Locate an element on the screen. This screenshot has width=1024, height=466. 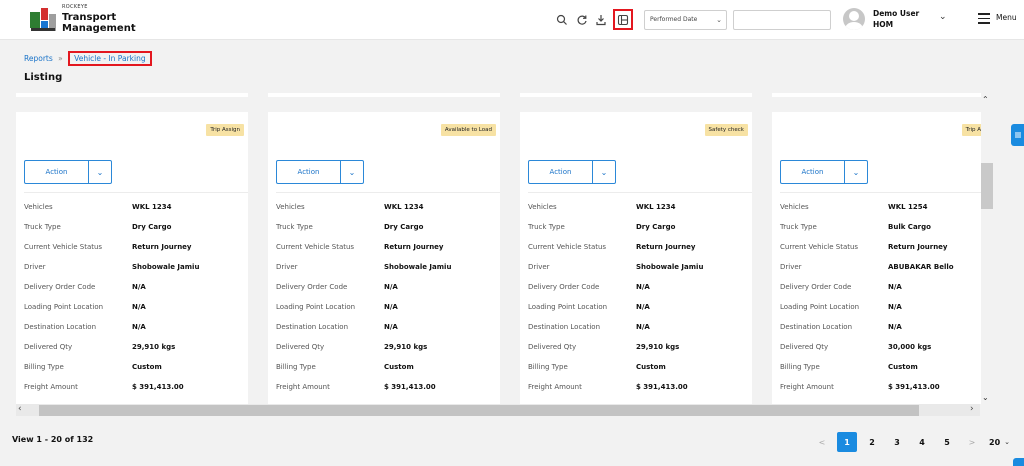
vertical-scroll-thumb is located at coordinates (987, 186).